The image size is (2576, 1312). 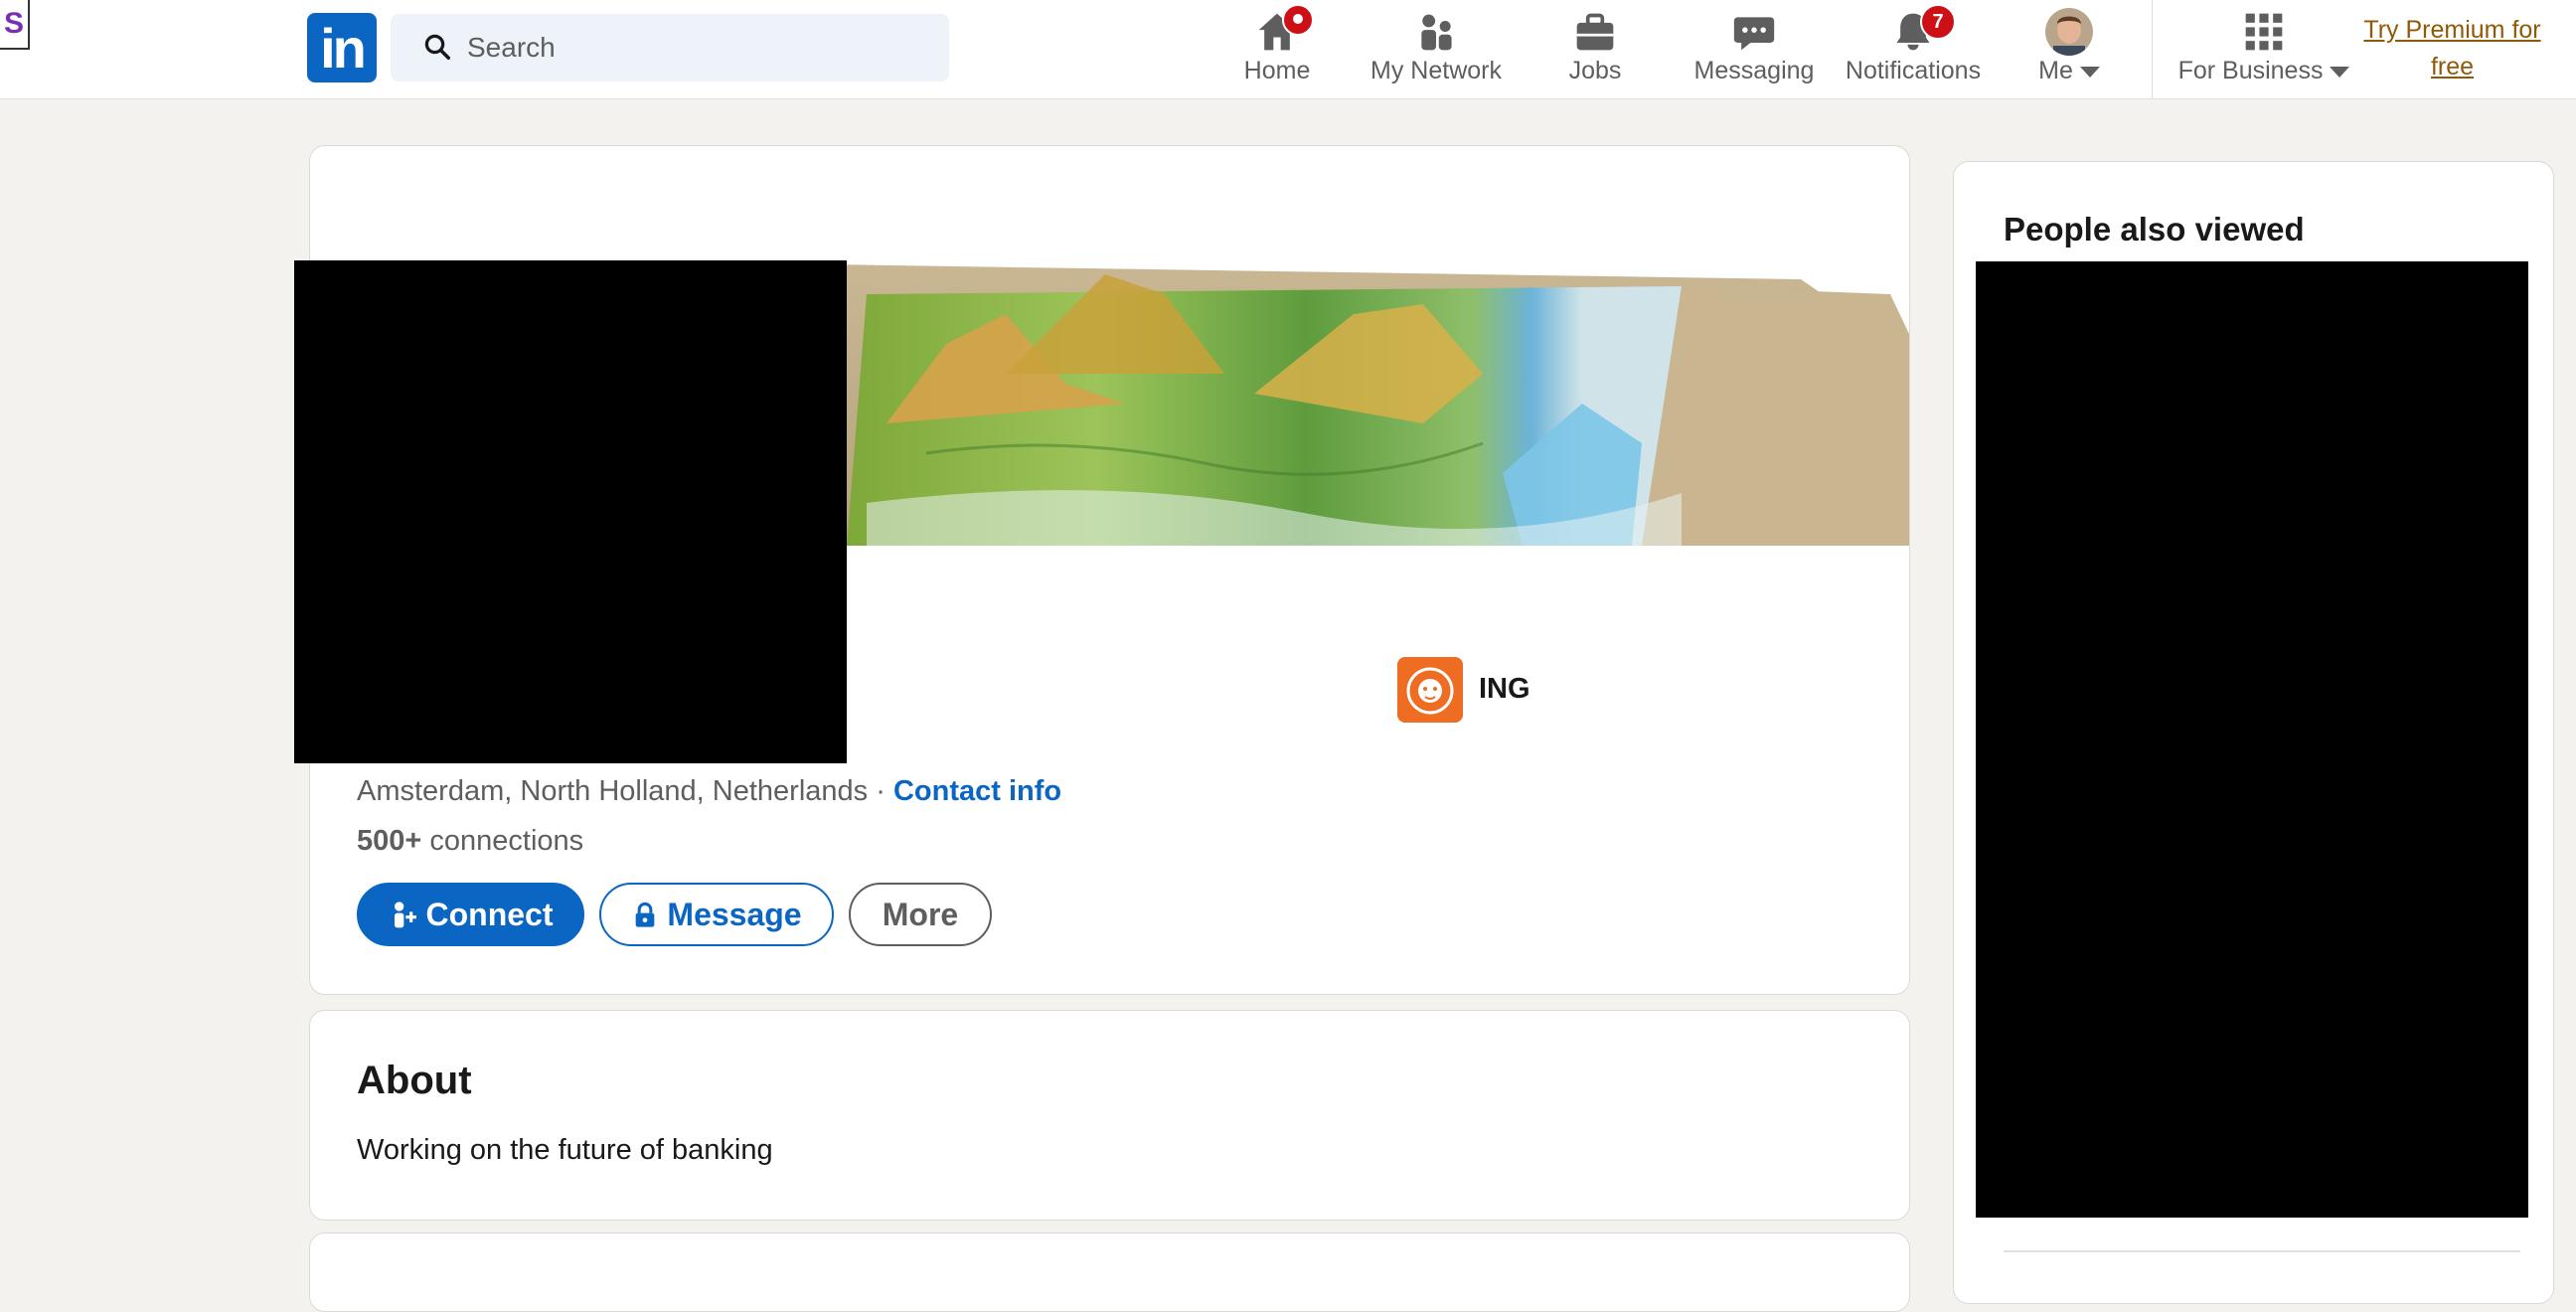 I want to click on nav-label-me: Me, so click(x=2069, y=71).